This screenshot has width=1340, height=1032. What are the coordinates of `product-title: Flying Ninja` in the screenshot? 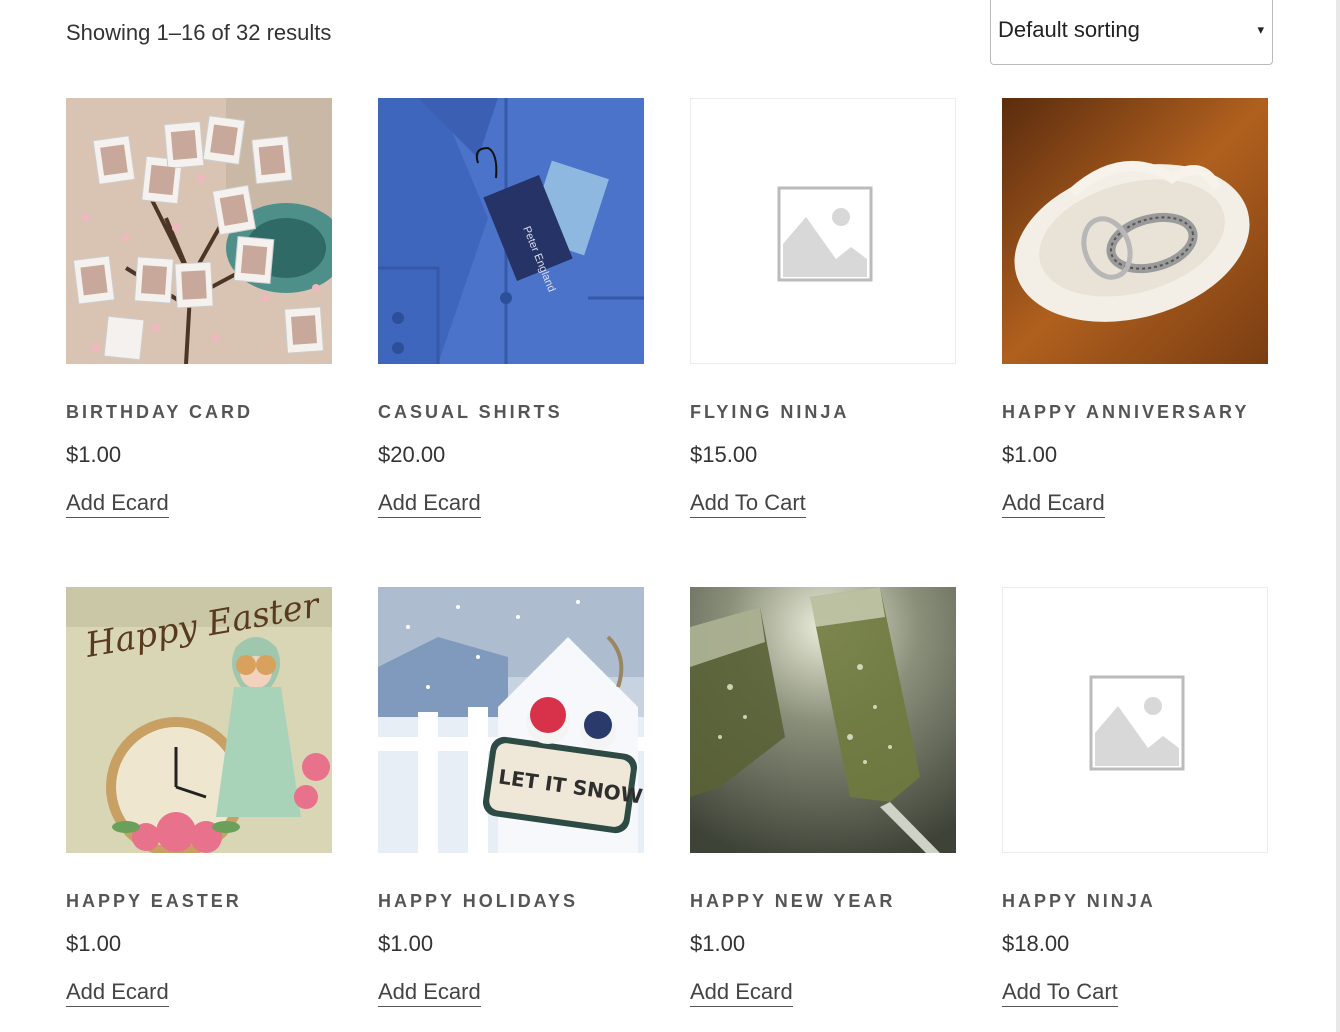 It's located at (823, 412).